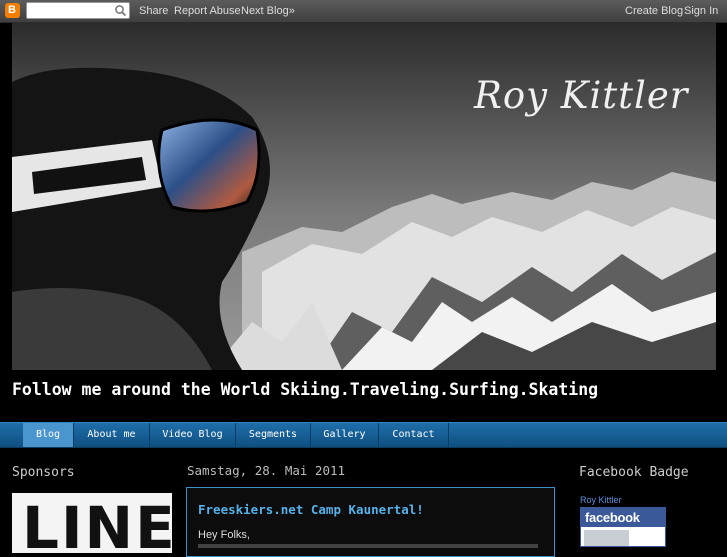 The width and height of the screenshot is (727, 557). I want to click on blog-title: Roy Kittler, so click(581, 95).